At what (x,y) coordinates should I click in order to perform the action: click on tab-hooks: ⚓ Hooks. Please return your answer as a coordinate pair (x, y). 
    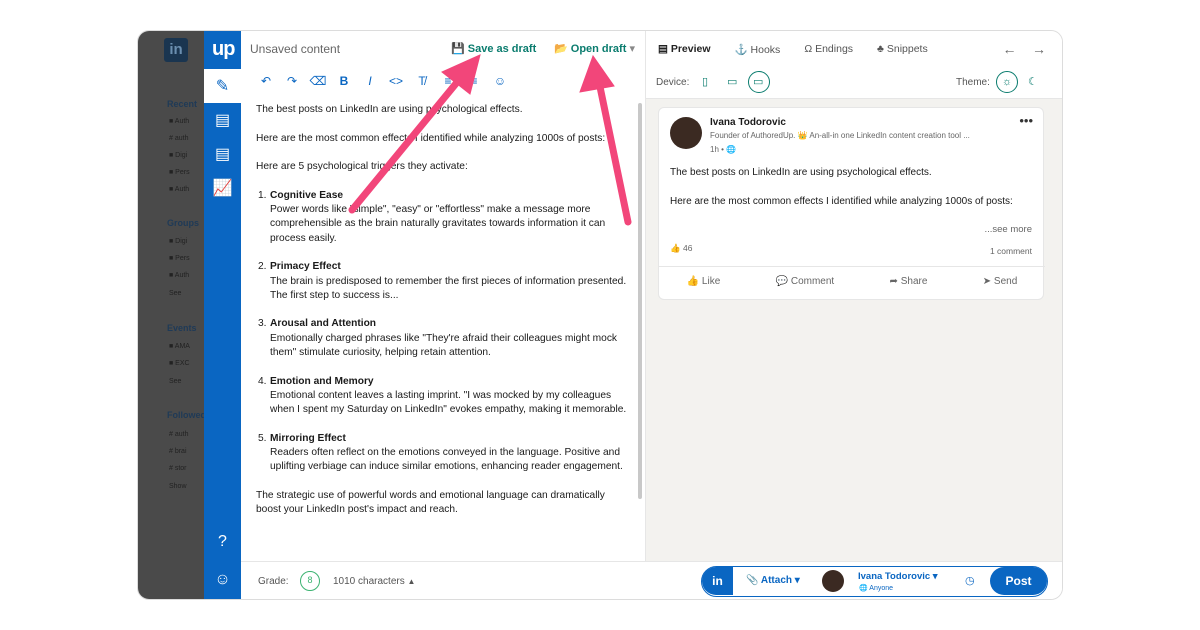
    Looking at the image, I should click on (758, 49).